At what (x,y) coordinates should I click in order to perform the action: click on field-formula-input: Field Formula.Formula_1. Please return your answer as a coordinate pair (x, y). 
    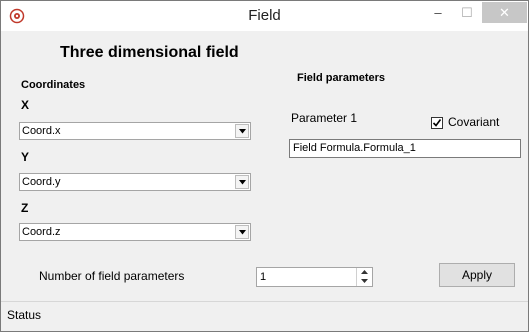
    Looking at the image, I should click on (405, 148).